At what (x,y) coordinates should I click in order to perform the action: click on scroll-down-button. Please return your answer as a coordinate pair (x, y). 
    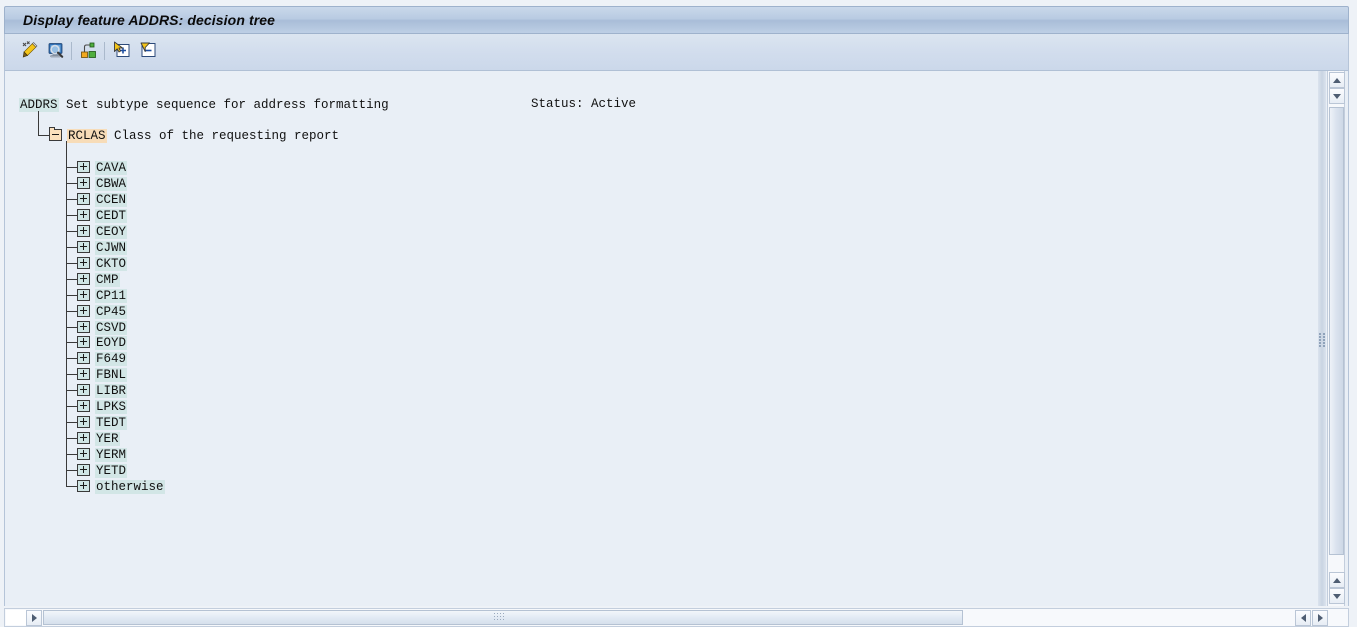
    Looking at the image, I should click on (1337, 596).